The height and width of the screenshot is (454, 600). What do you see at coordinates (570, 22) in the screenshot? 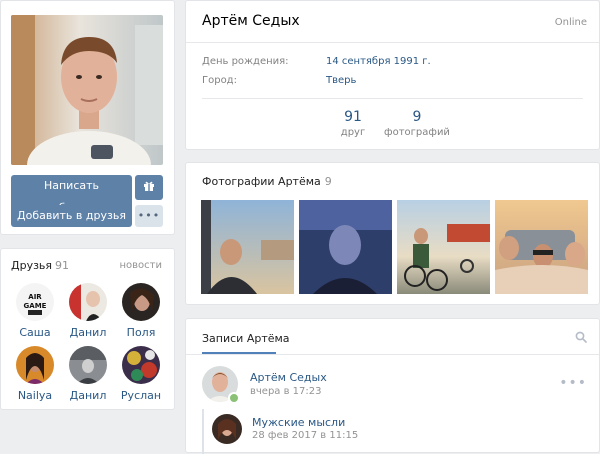
I see `online-status: Online` at bounding box center [570, 22].